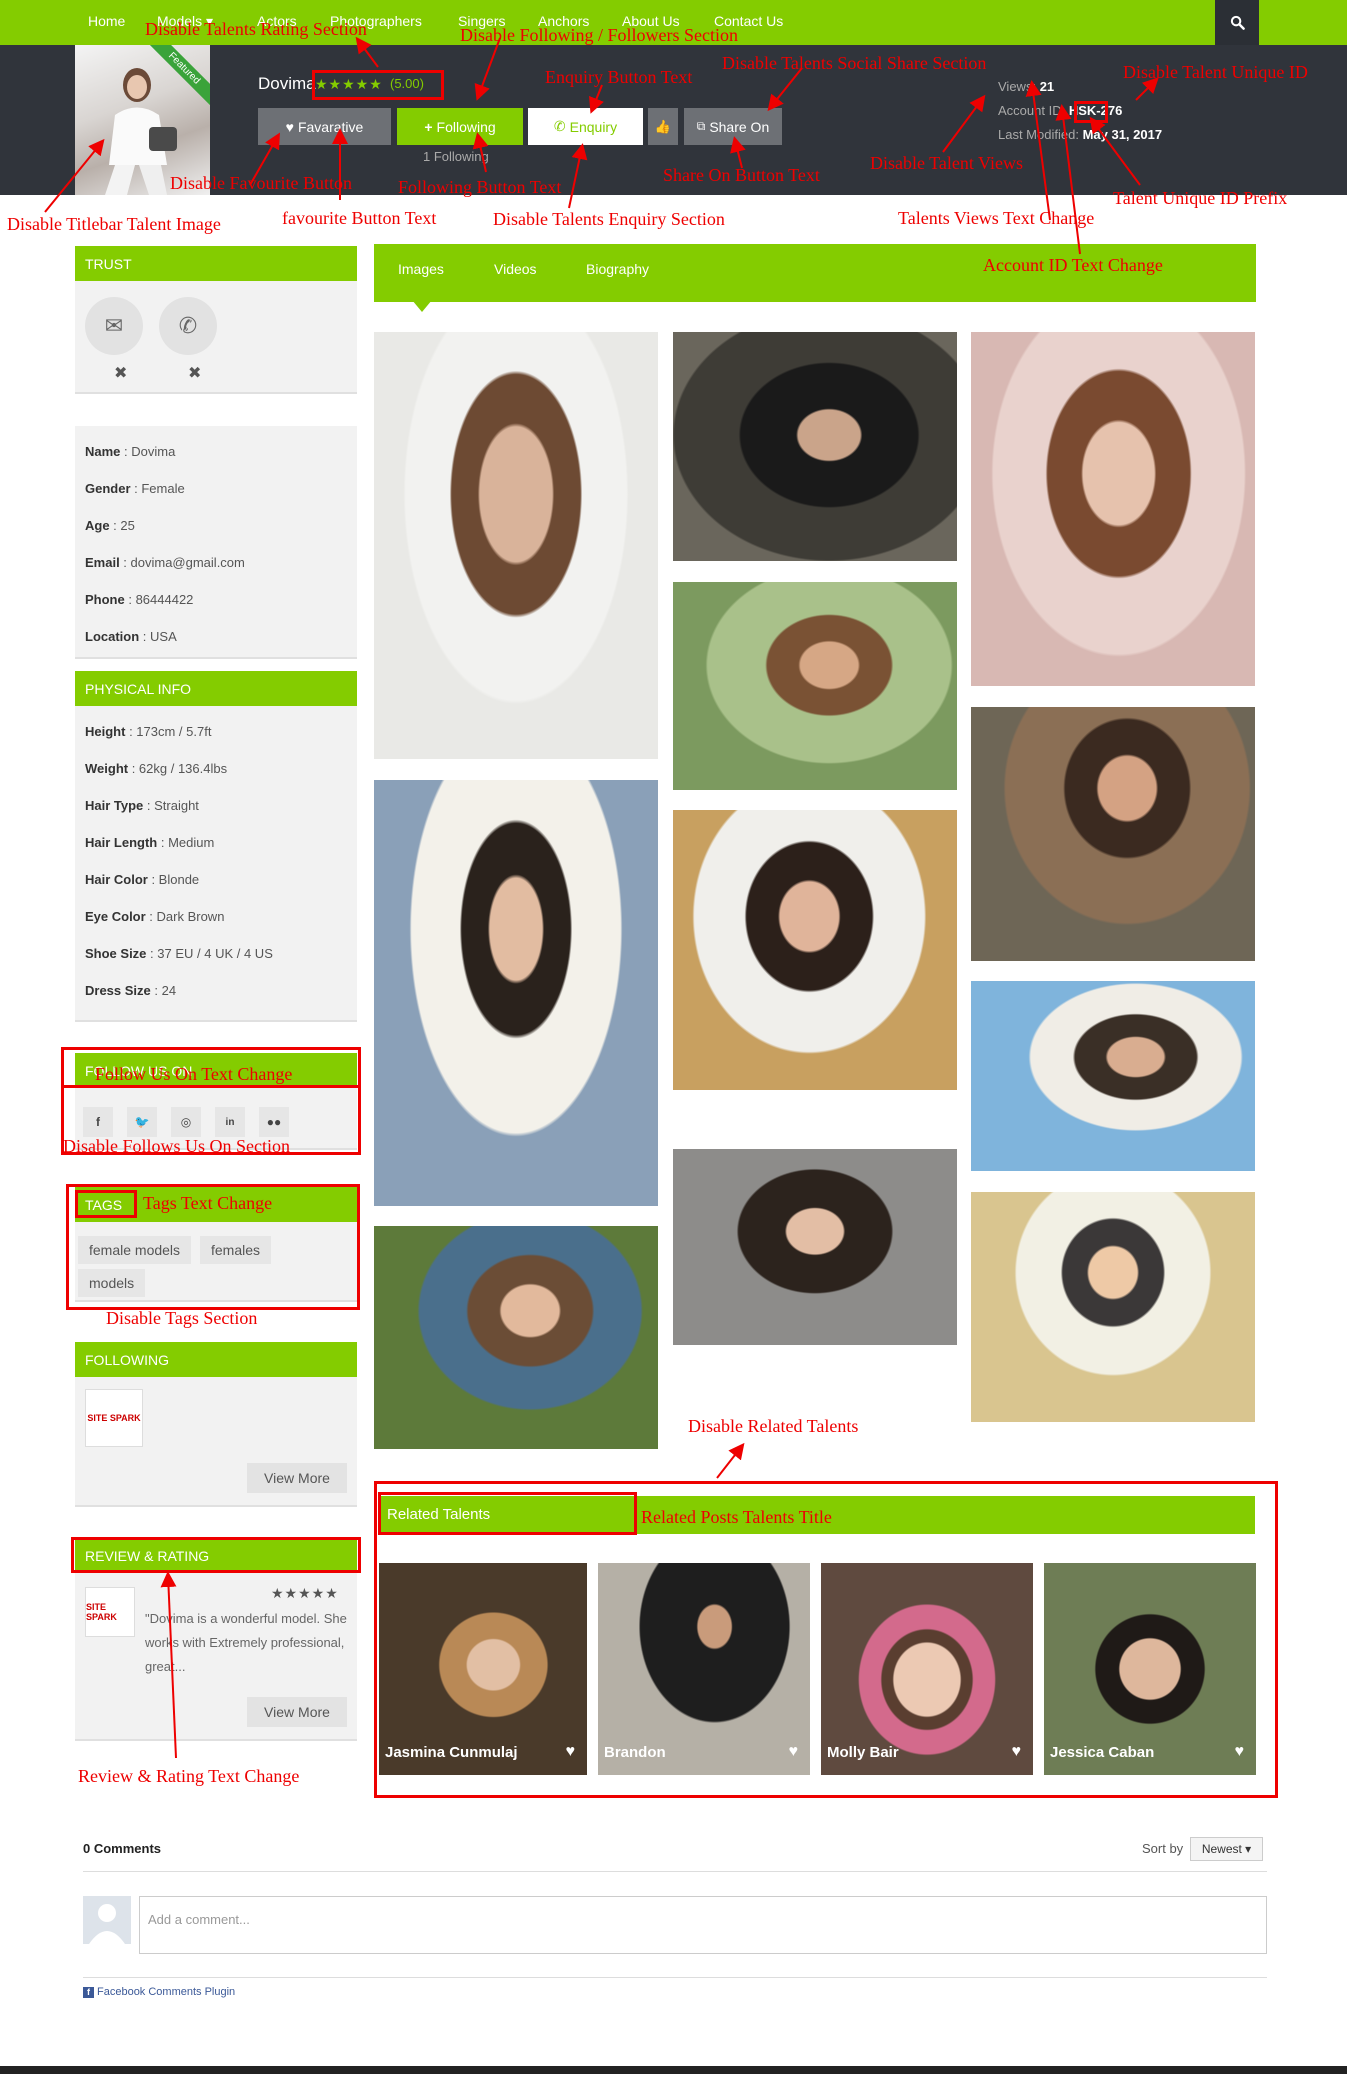 The width and height of the screenshot is (1347, 2074). Describe the element at coordinates (208, 1203) in the screenshot. I see `annotation-label: Tags Text Change` at that location.